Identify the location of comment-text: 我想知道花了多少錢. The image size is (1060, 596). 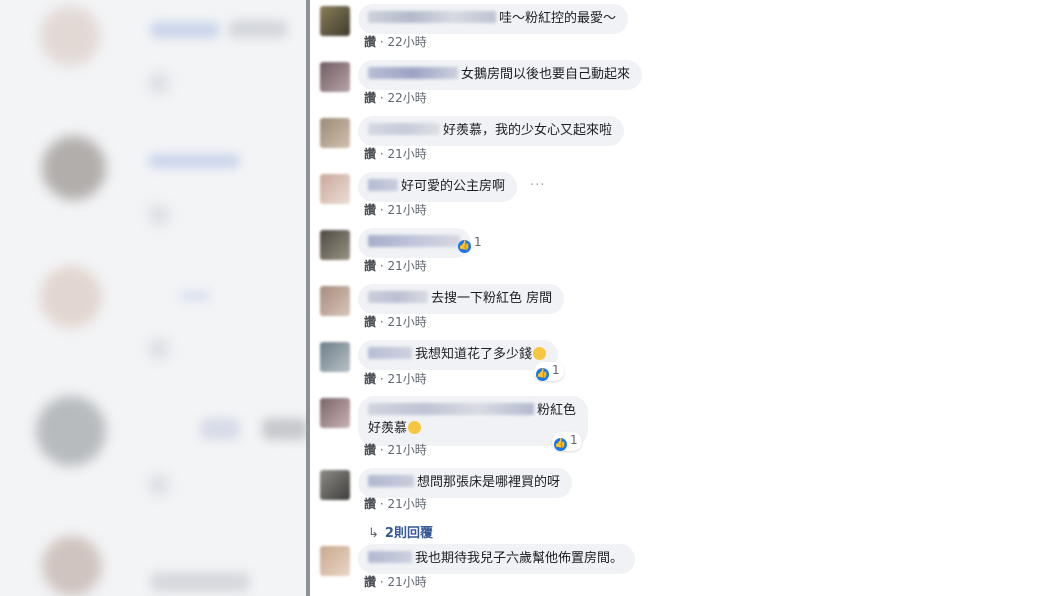
(474, 354).